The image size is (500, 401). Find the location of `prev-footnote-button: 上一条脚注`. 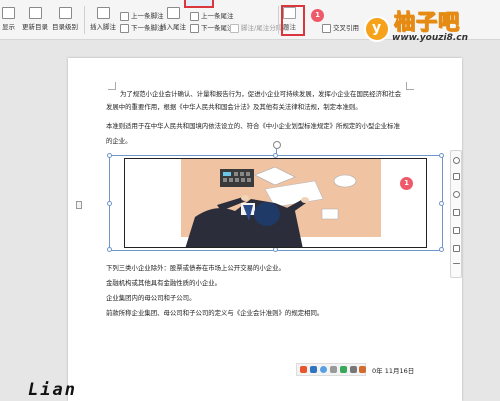

prev-footnote-button: 上一条脚注 is located at coordinates (142, 15).